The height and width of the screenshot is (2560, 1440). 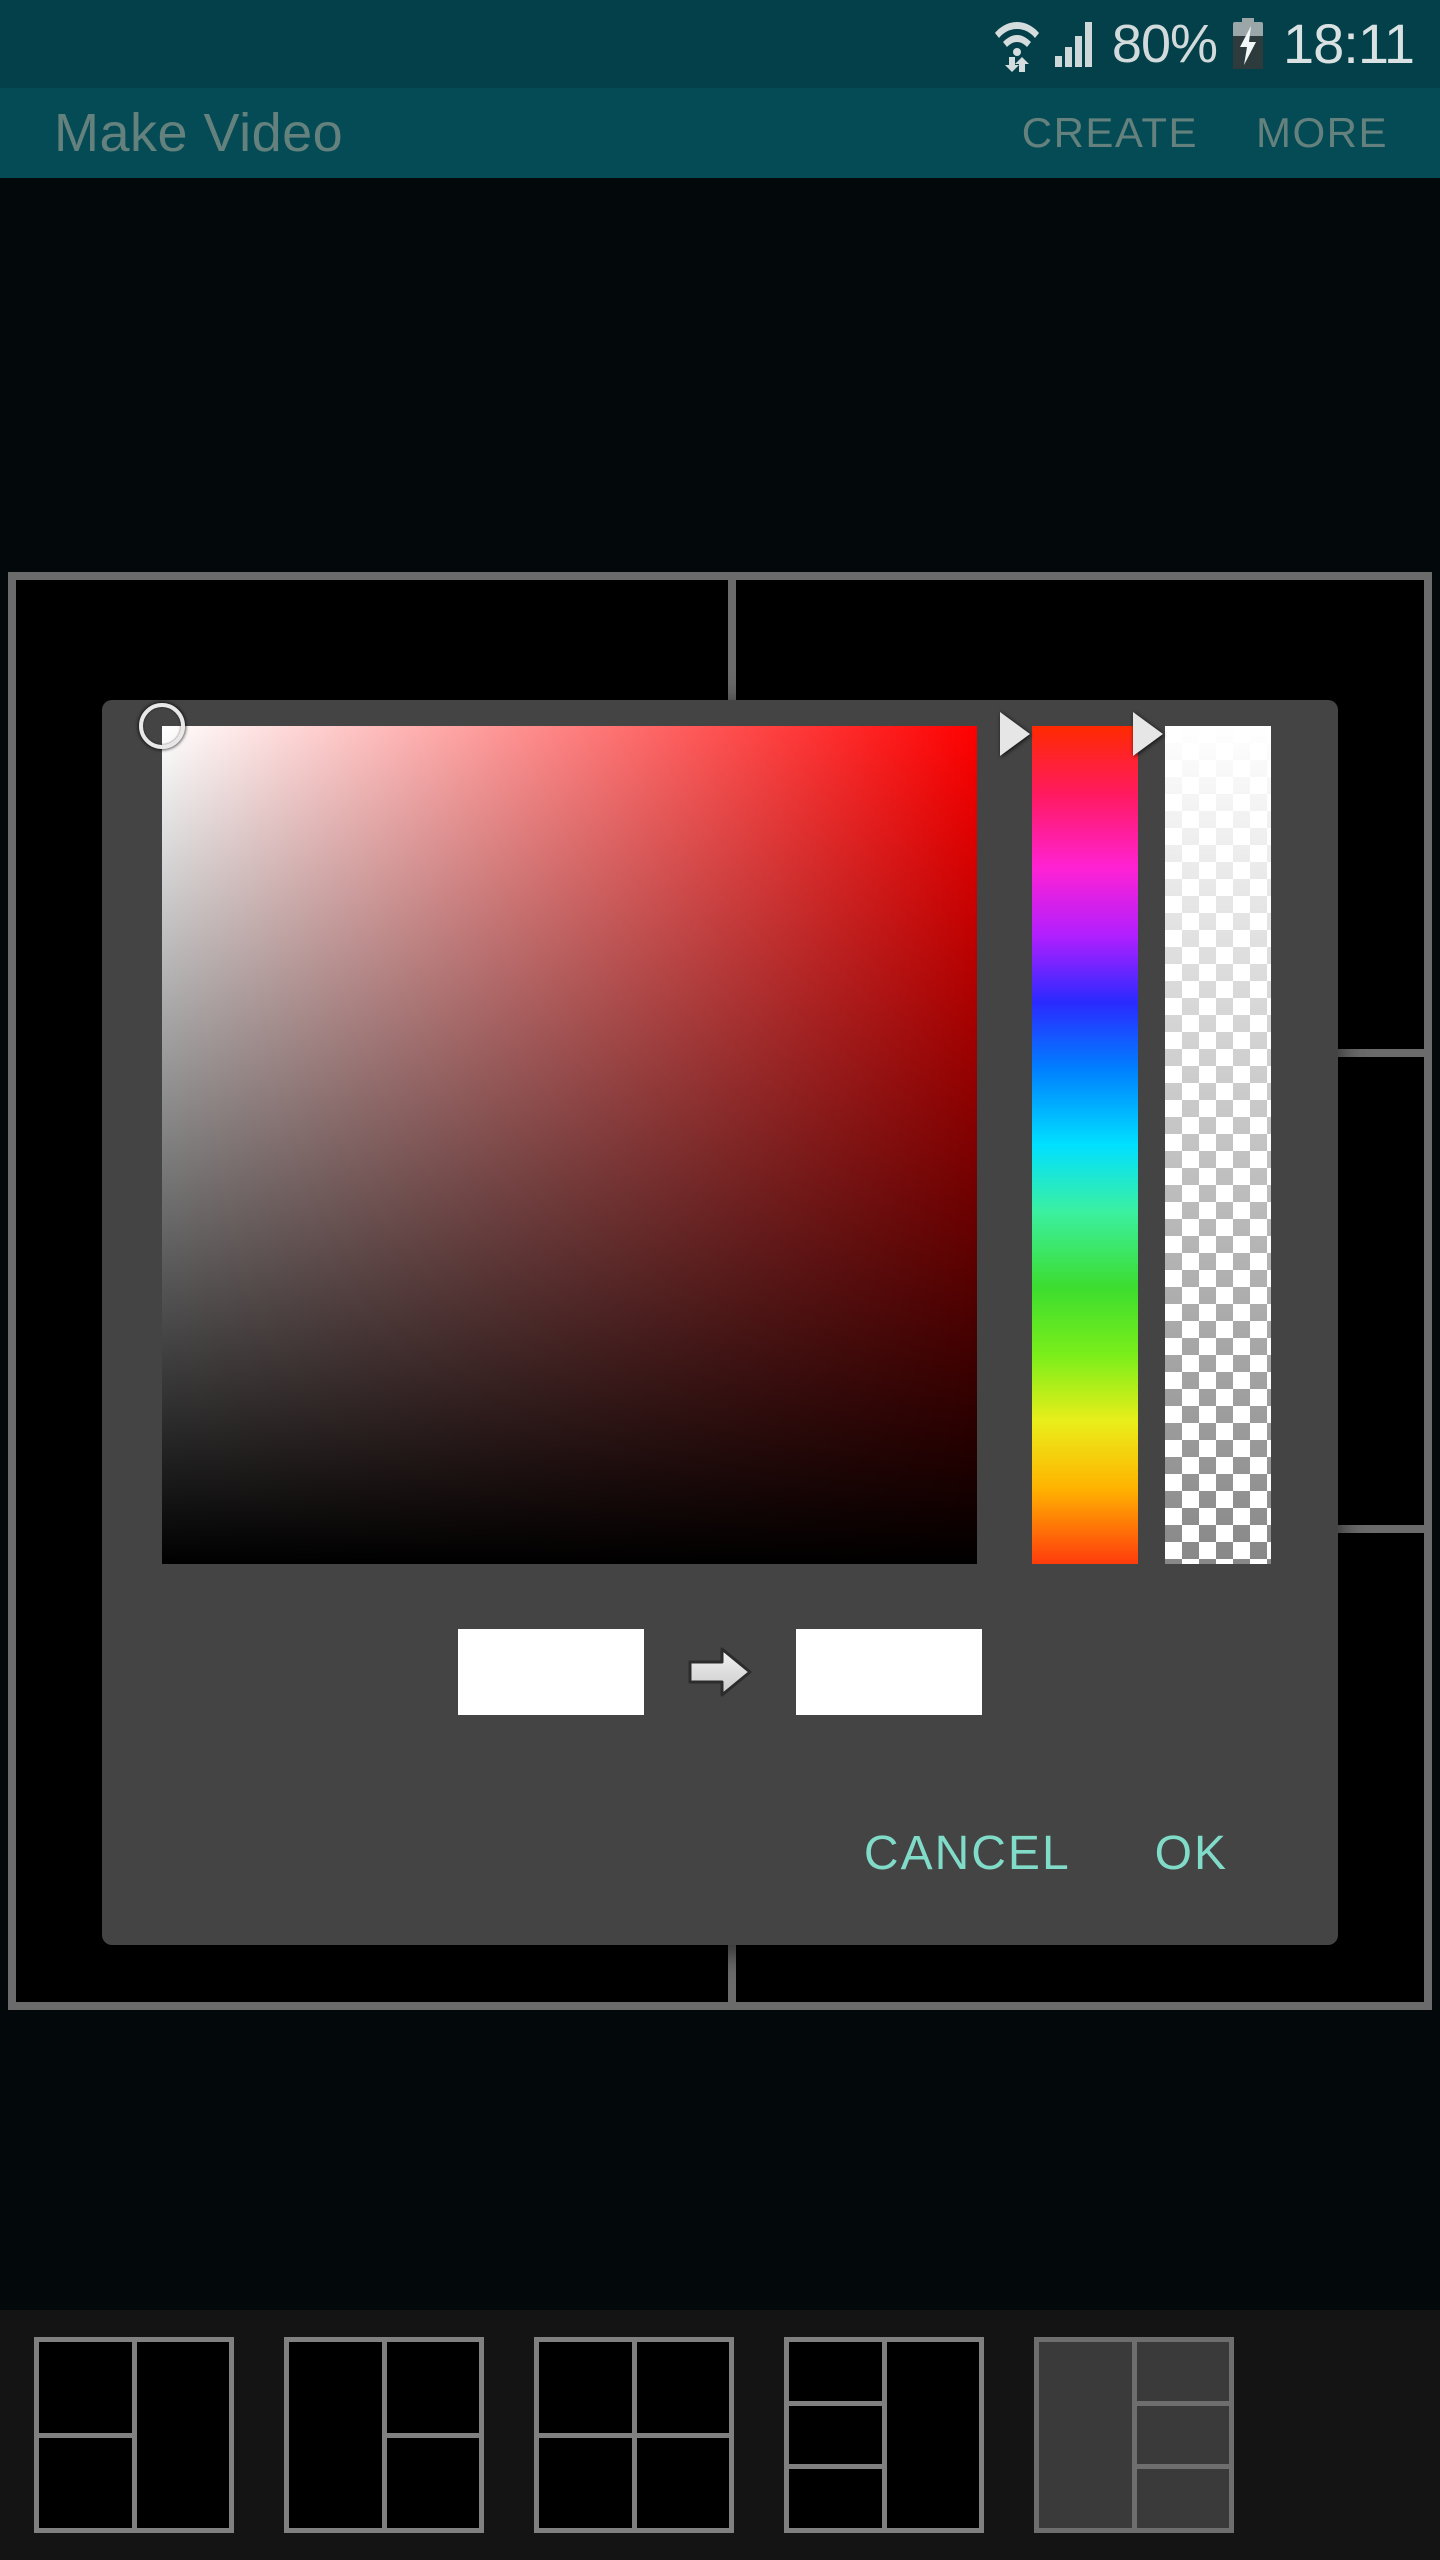 I want to click on old-color-swatch, so click(x=551, y=1672).